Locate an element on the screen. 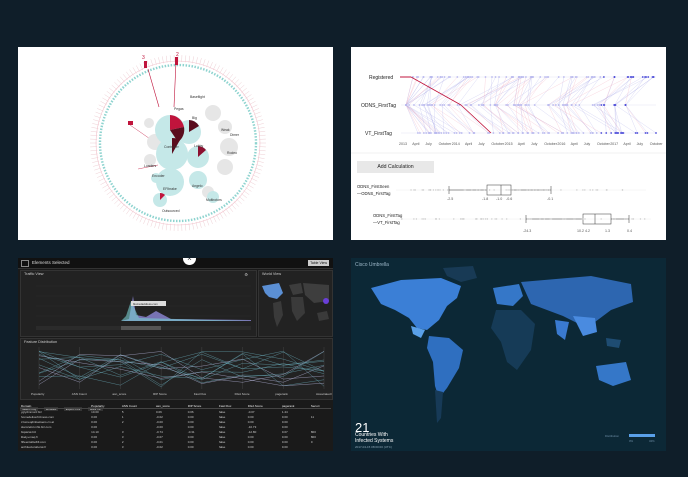  gear-icon: ⚙ is located at coordinates (246, 274).